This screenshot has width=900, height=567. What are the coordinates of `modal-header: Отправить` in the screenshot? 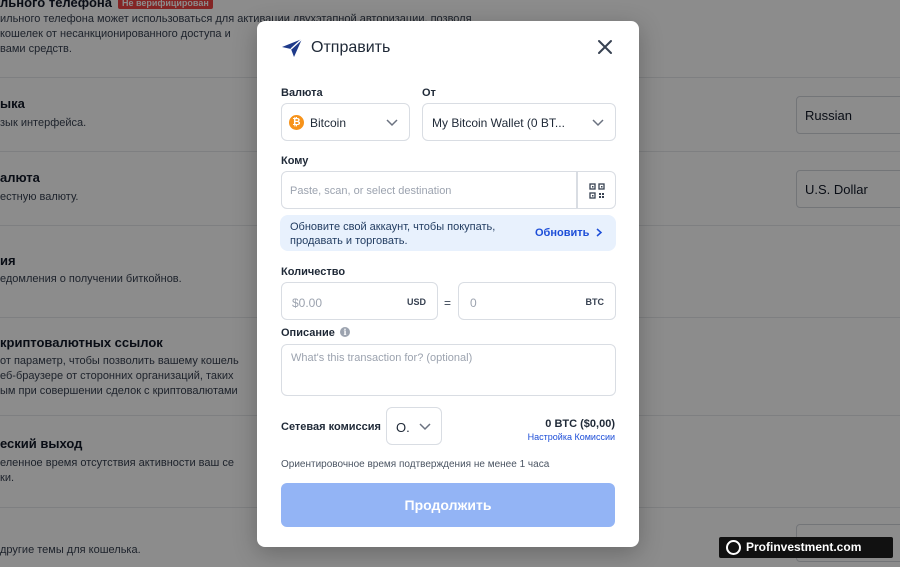 It's located at (448, 49).